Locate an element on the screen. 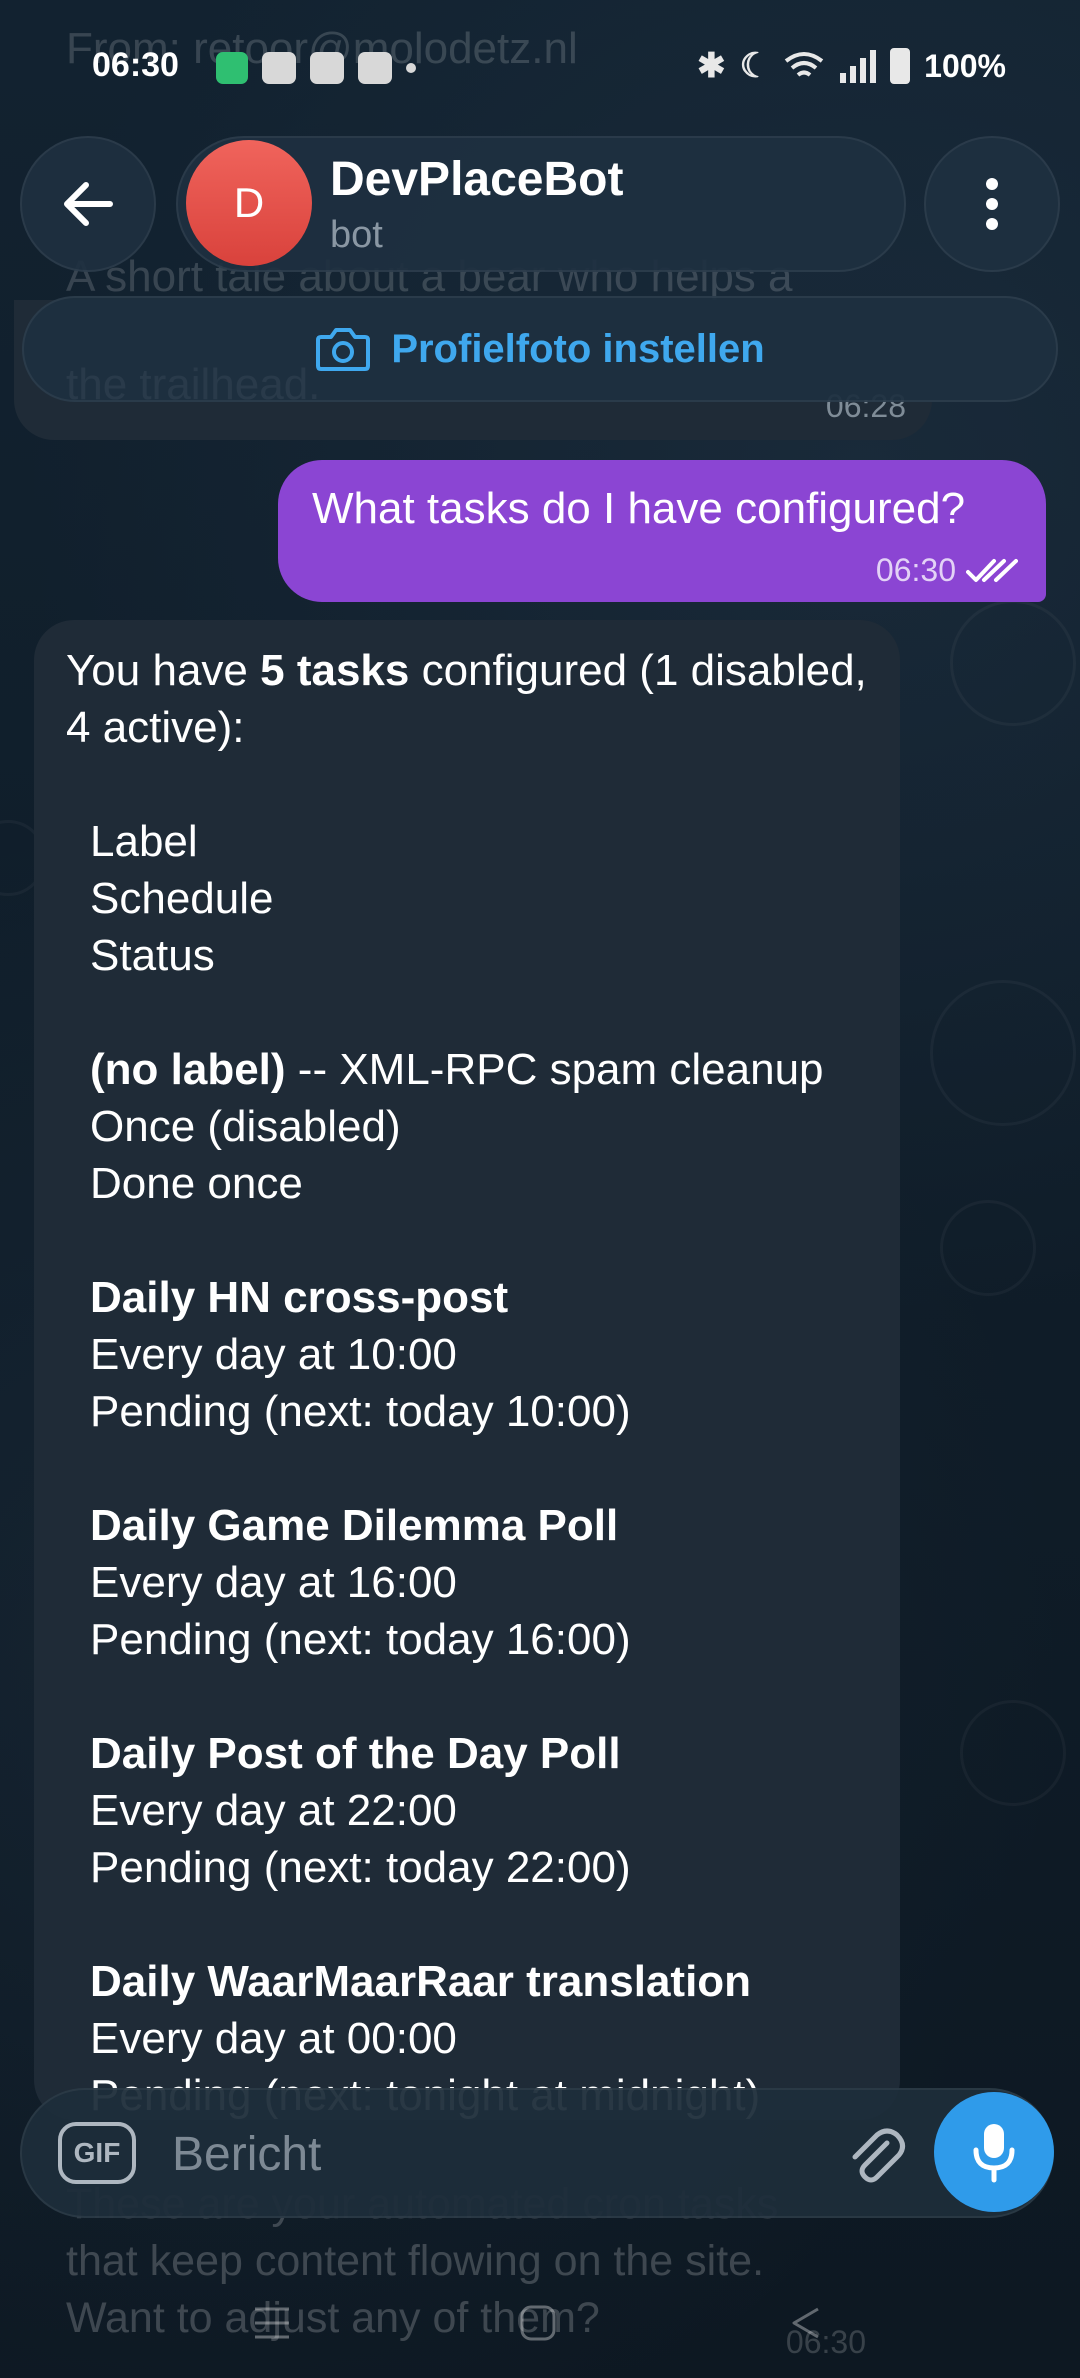 This screenshot has width=1080, height=2378. recent-apps-button is located at coordinates (272, 2323).